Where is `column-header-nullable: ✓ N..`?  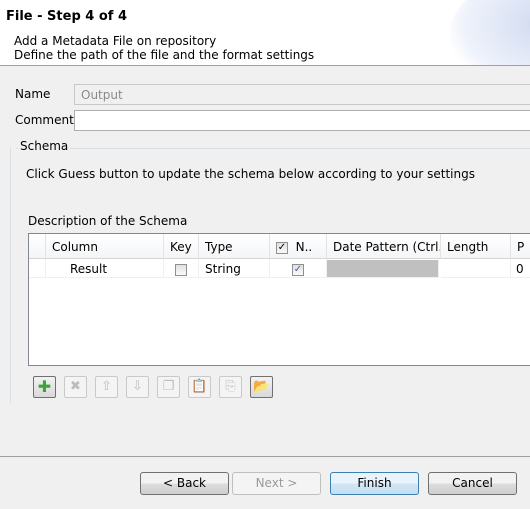
column-header-nullable: ✓ N.. is located at coordinates (298, 246).